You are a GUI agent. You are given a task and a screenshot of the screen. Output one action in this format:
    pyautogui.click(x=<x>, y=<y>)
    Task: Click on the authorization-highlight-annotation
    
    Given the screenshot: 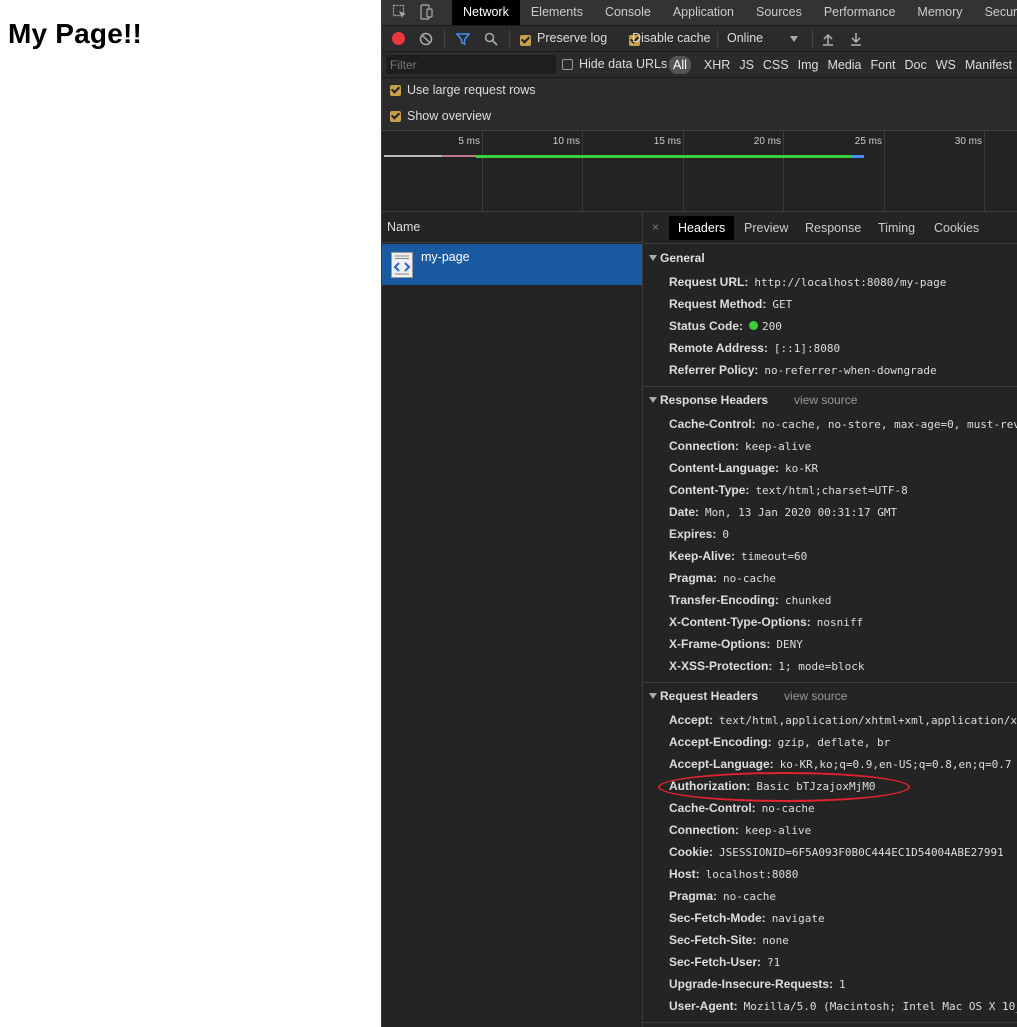 What is the action you would take?
    pyautogui.click(x=784, y=787)
    